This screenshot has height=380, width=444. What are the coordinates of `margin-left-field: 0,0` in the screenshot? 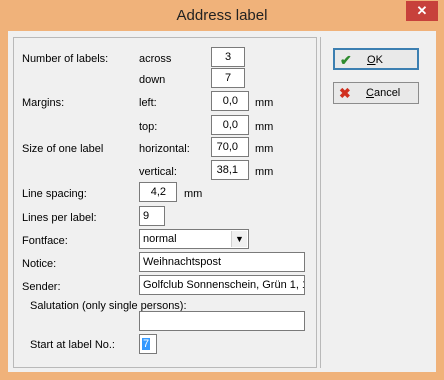 It's located at (230, 101).